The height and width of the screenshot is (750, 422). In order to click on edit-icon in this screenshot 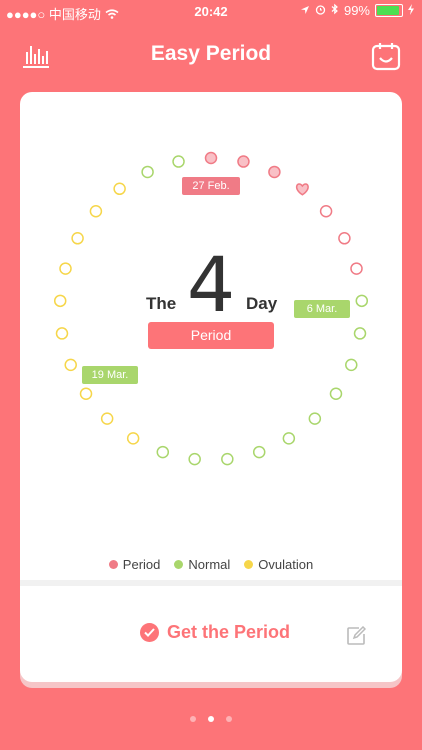, I will do `click(357, 635)`.